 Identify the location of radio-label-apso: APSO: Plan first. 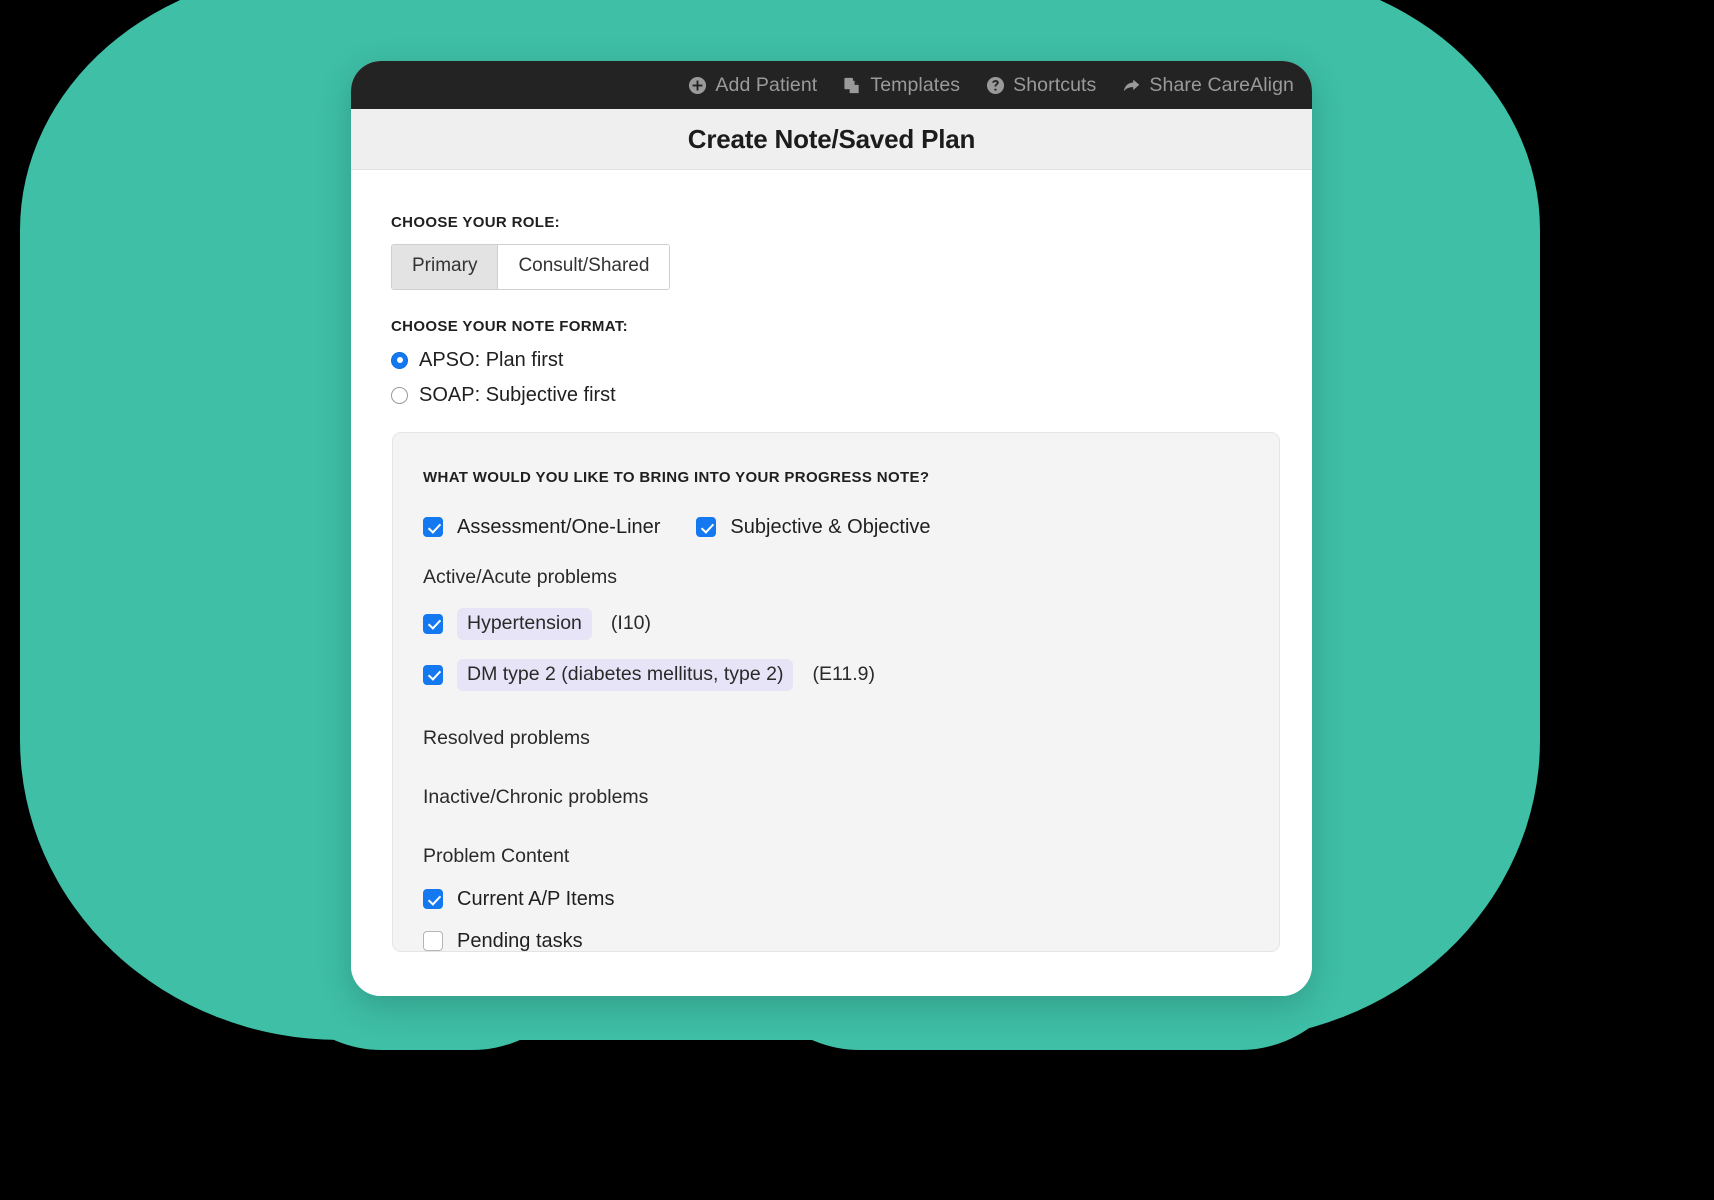
(491, 359).